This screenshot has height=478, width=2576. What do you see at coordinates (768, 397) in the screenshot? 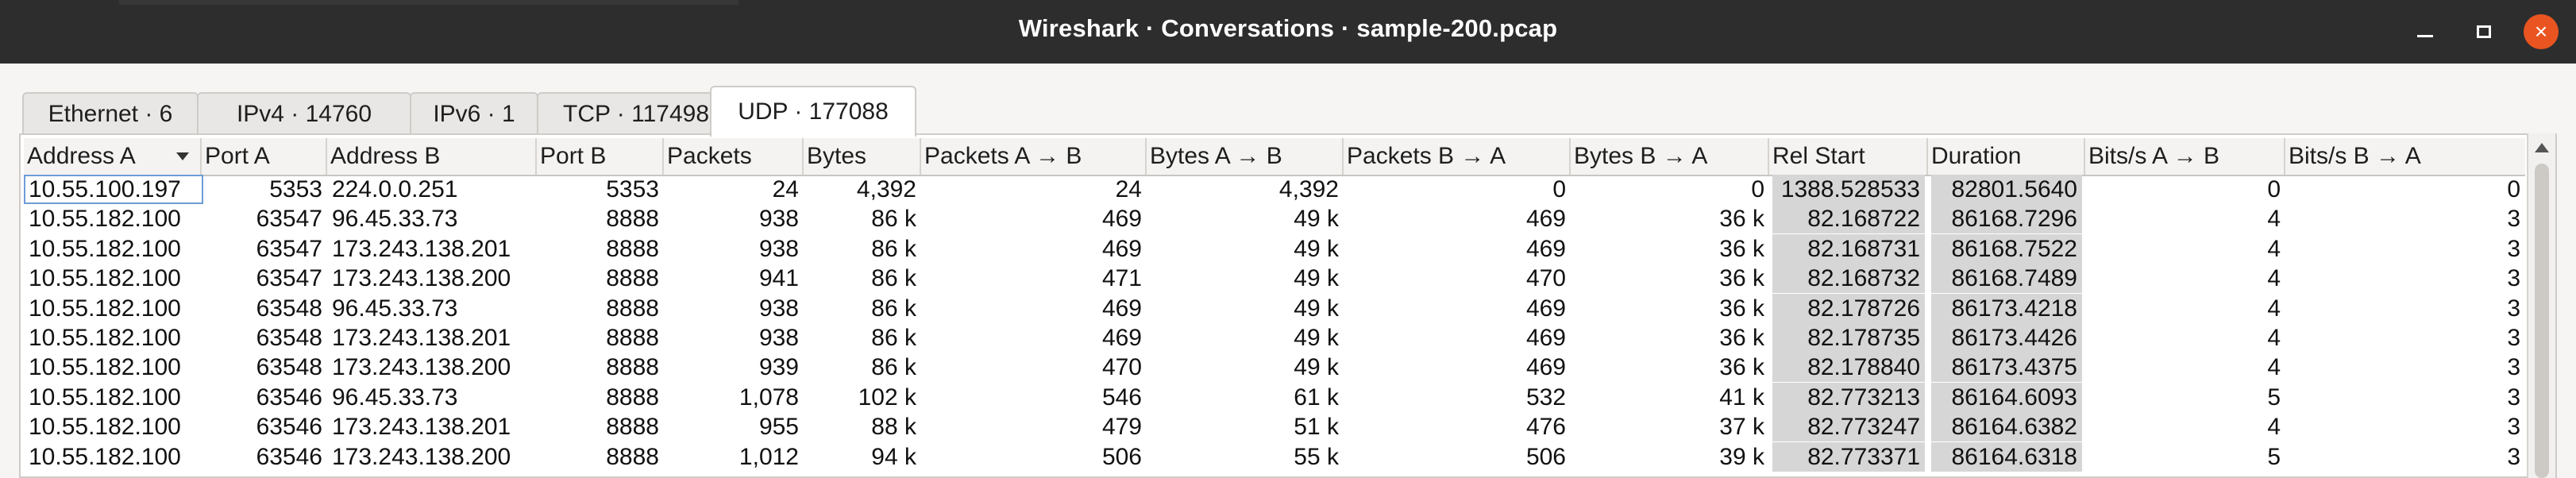
I see `cell-packets: 1,078` at bounding box center [768, 397].